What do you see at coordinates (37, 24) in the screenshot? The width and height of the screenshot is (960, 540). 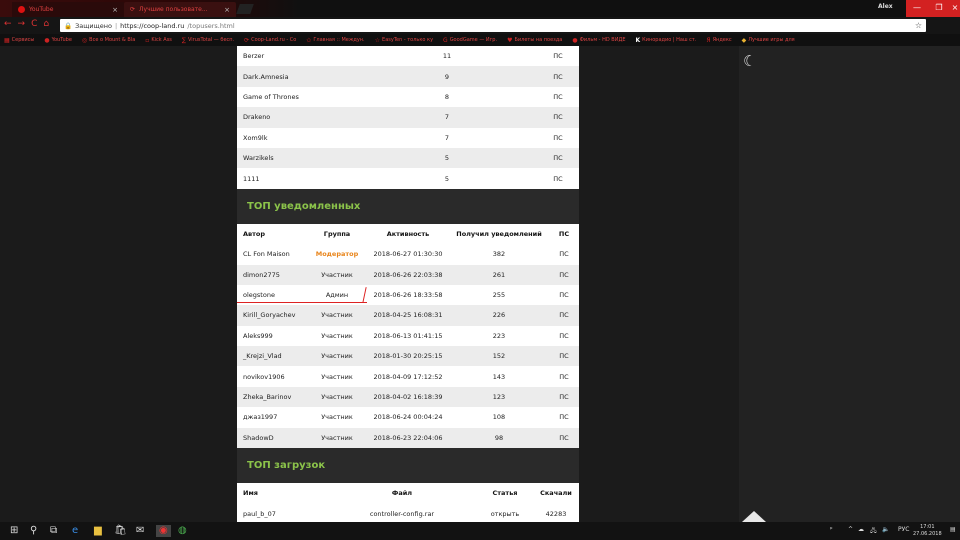 I see `reload-icon: C` at bounding box center [37, 24].